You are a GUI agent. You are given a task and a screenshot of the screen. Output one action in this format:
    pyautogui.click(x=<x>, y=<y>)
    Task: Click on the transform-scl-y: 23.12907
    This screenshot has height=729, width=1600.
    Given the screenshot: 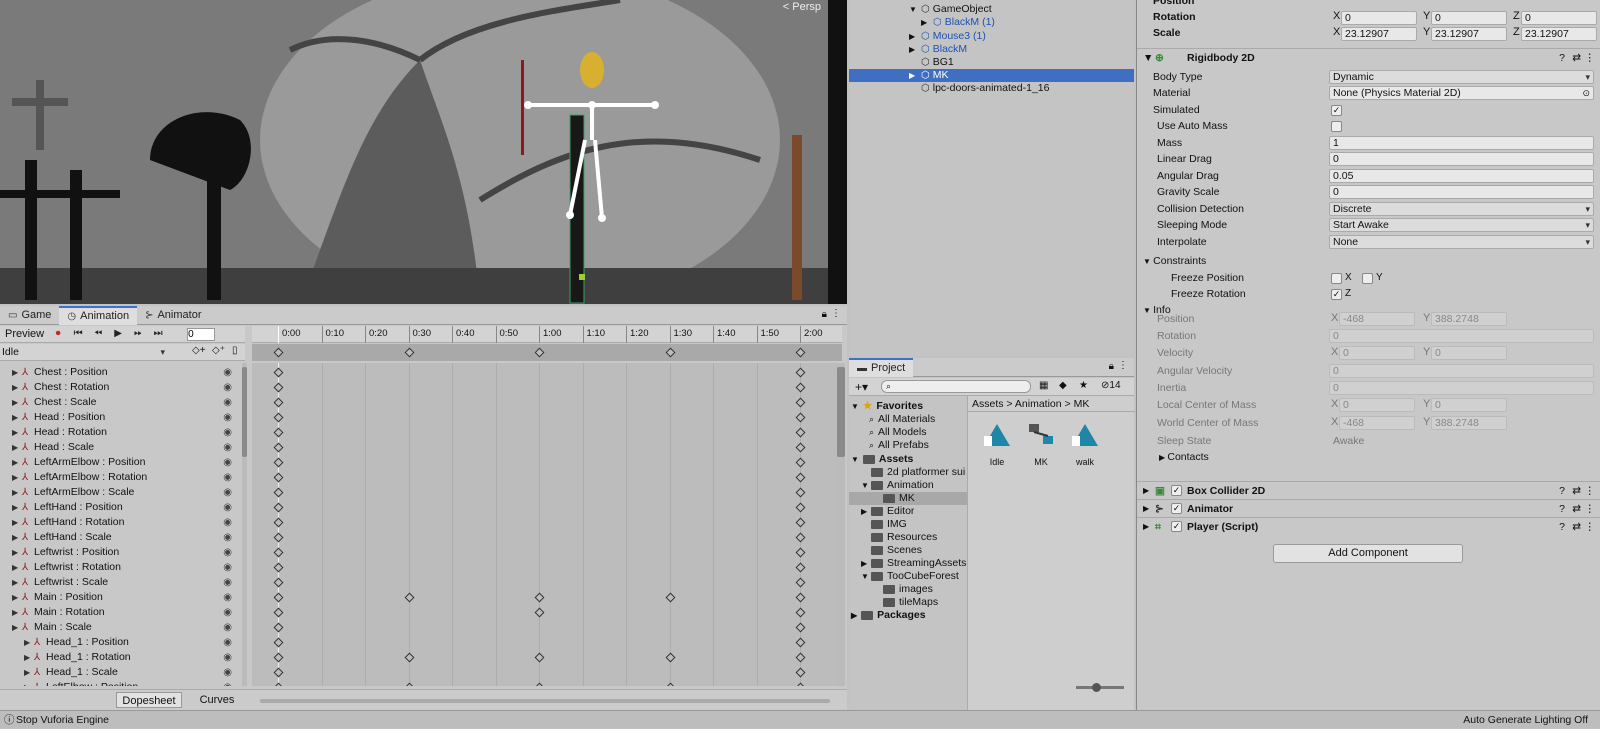 What is the action you would take?
    pyautogui.click(x=1469, y=34)
    